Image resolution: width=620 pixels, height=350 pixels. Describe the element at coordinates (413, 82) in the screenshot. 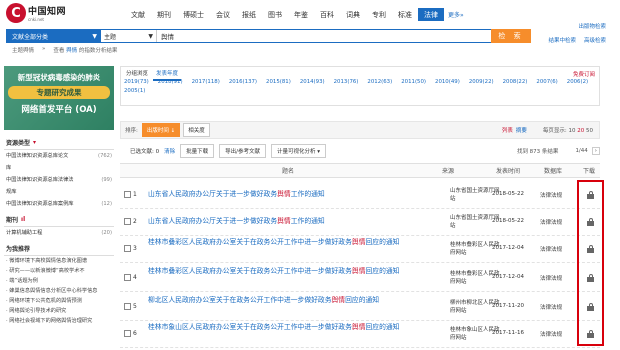

I see `year-filter-link: 2011(50)` at that location.